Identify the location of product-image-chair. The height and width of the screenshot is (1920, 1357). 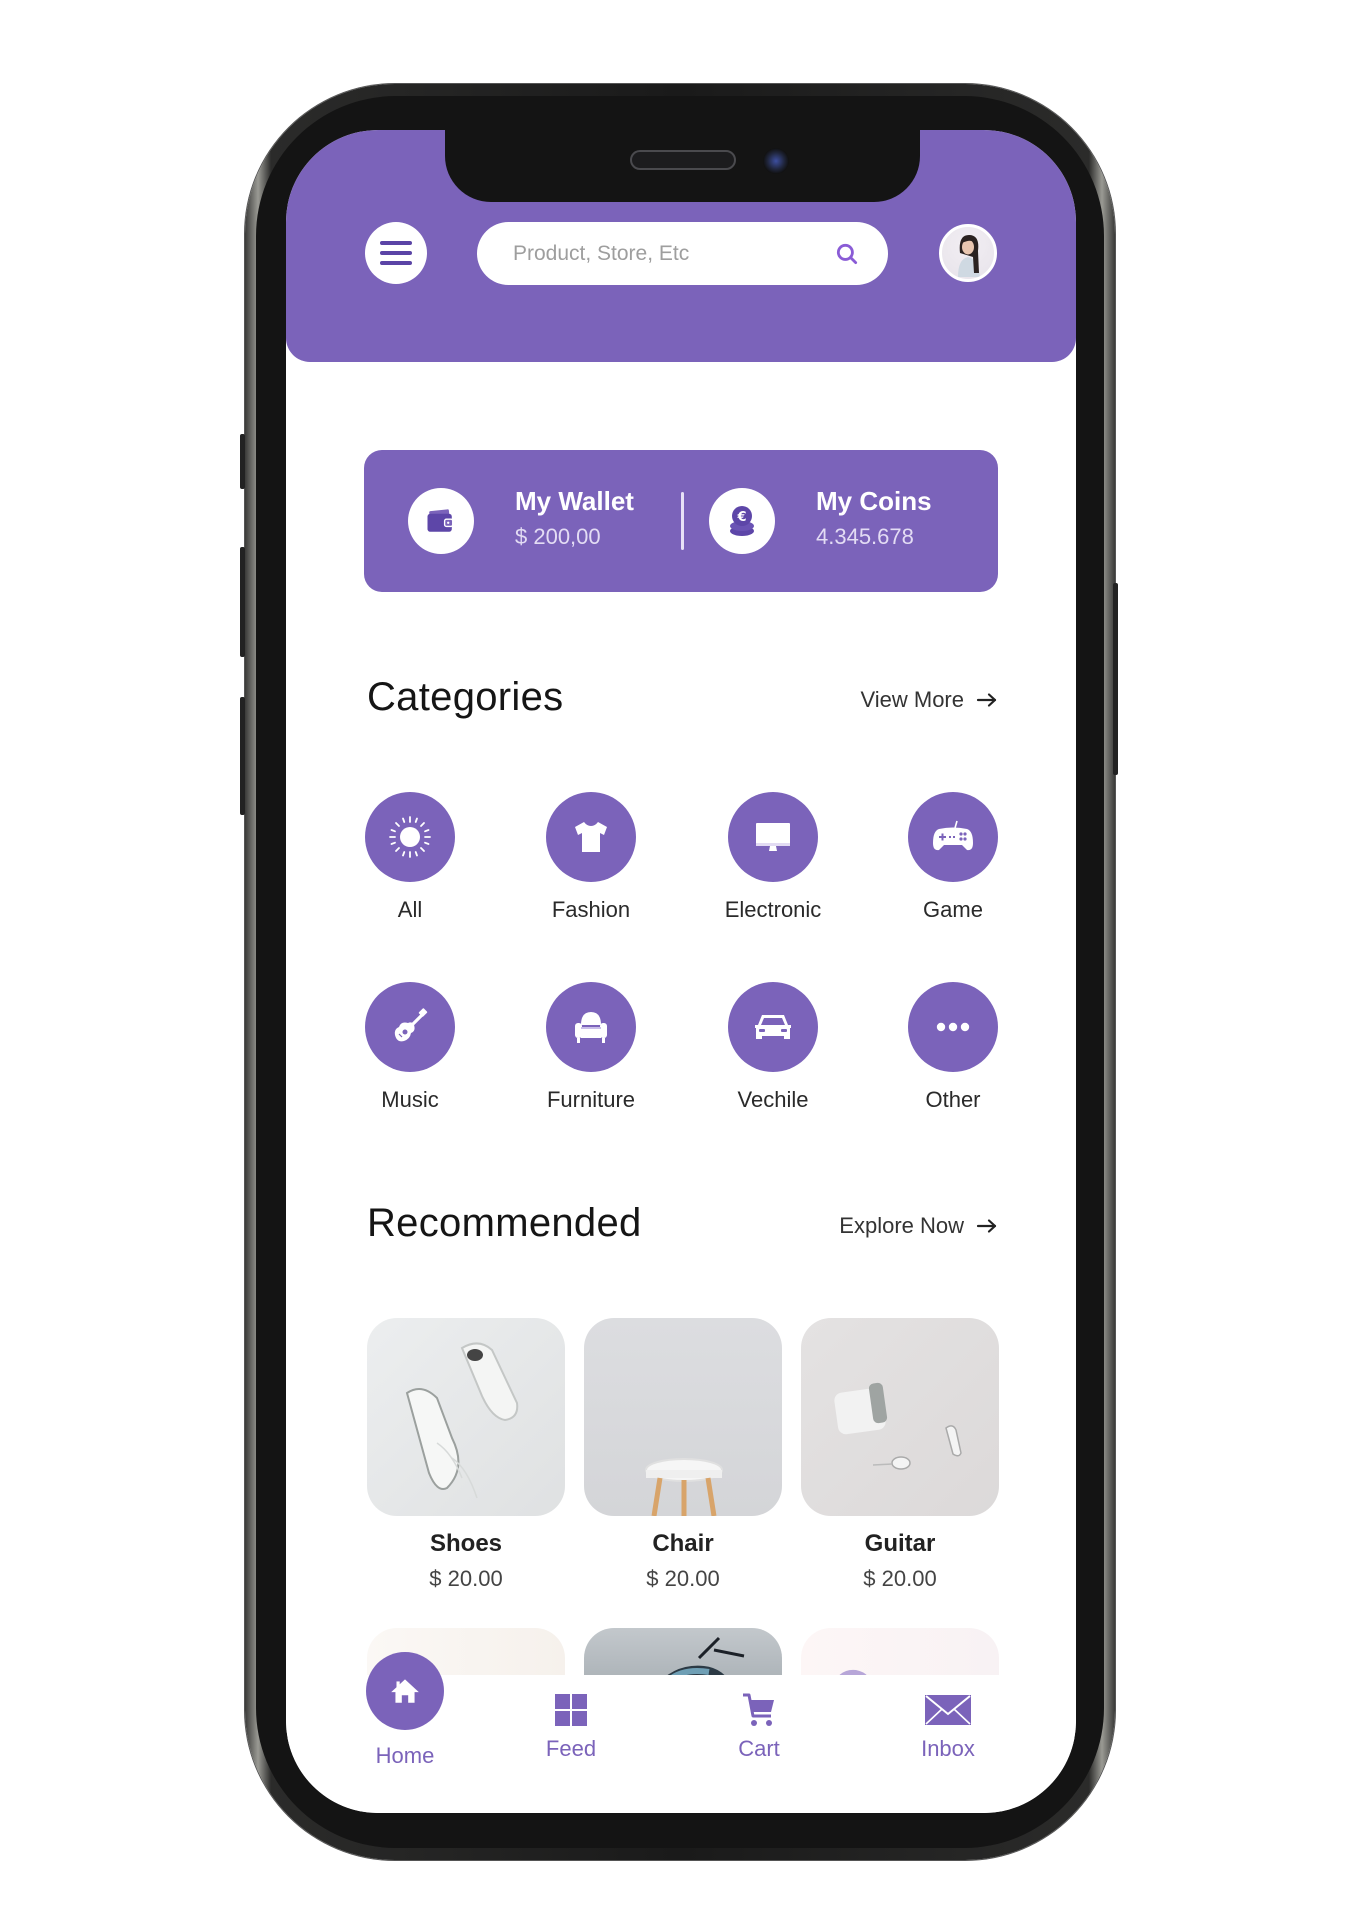
(683, 1417).